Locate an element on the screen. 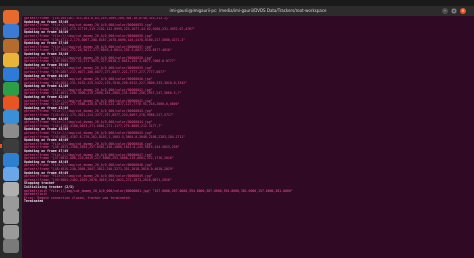 The height and width of the screenshot is (258, 474). close-icon: × is located at coordinates (463, 11).